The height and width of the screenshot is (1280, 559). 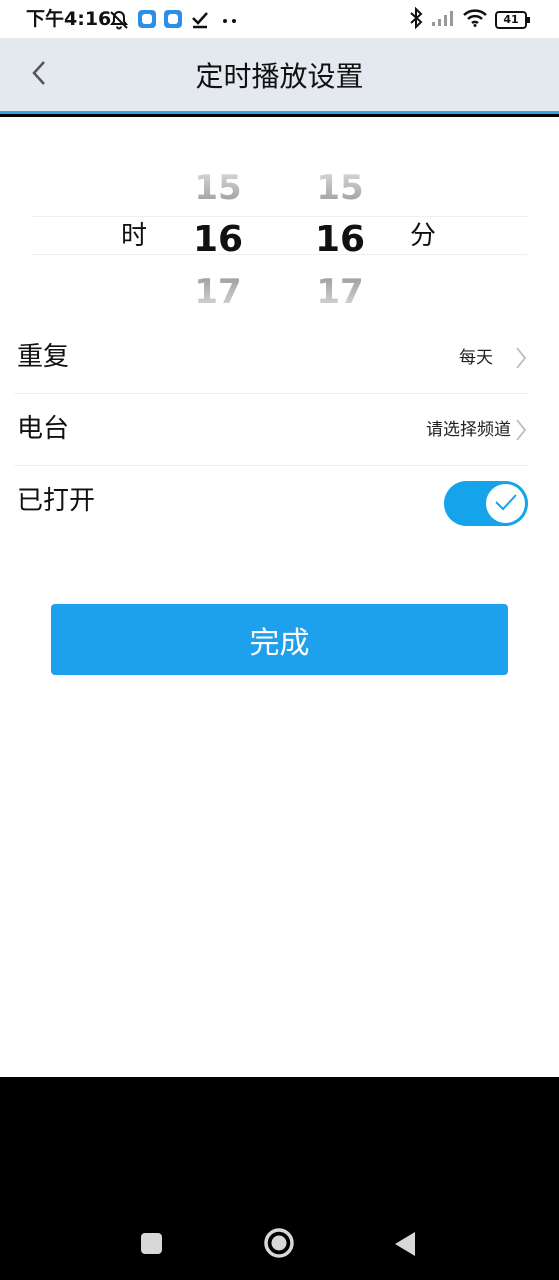 I want to click on repeat-row: 重复 每天, so click(x=279, y=358).